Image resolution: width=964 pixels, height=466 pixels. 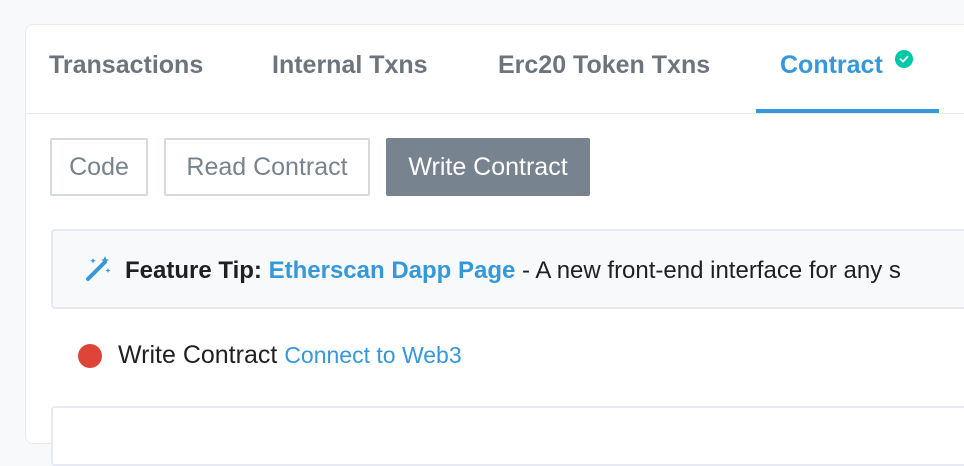 I want to click on write-contract-label: Write Contract, so click(x=198, y=355).